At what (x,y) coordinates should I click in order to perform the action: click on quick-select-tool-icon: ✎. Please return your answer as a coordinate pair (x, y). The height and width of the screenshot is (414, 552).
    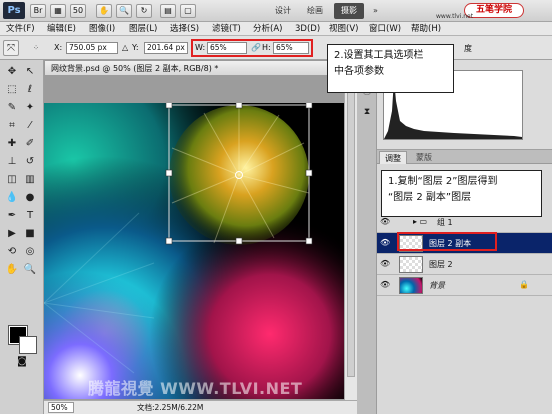
    Looking at the image, I should click on (12, 108).